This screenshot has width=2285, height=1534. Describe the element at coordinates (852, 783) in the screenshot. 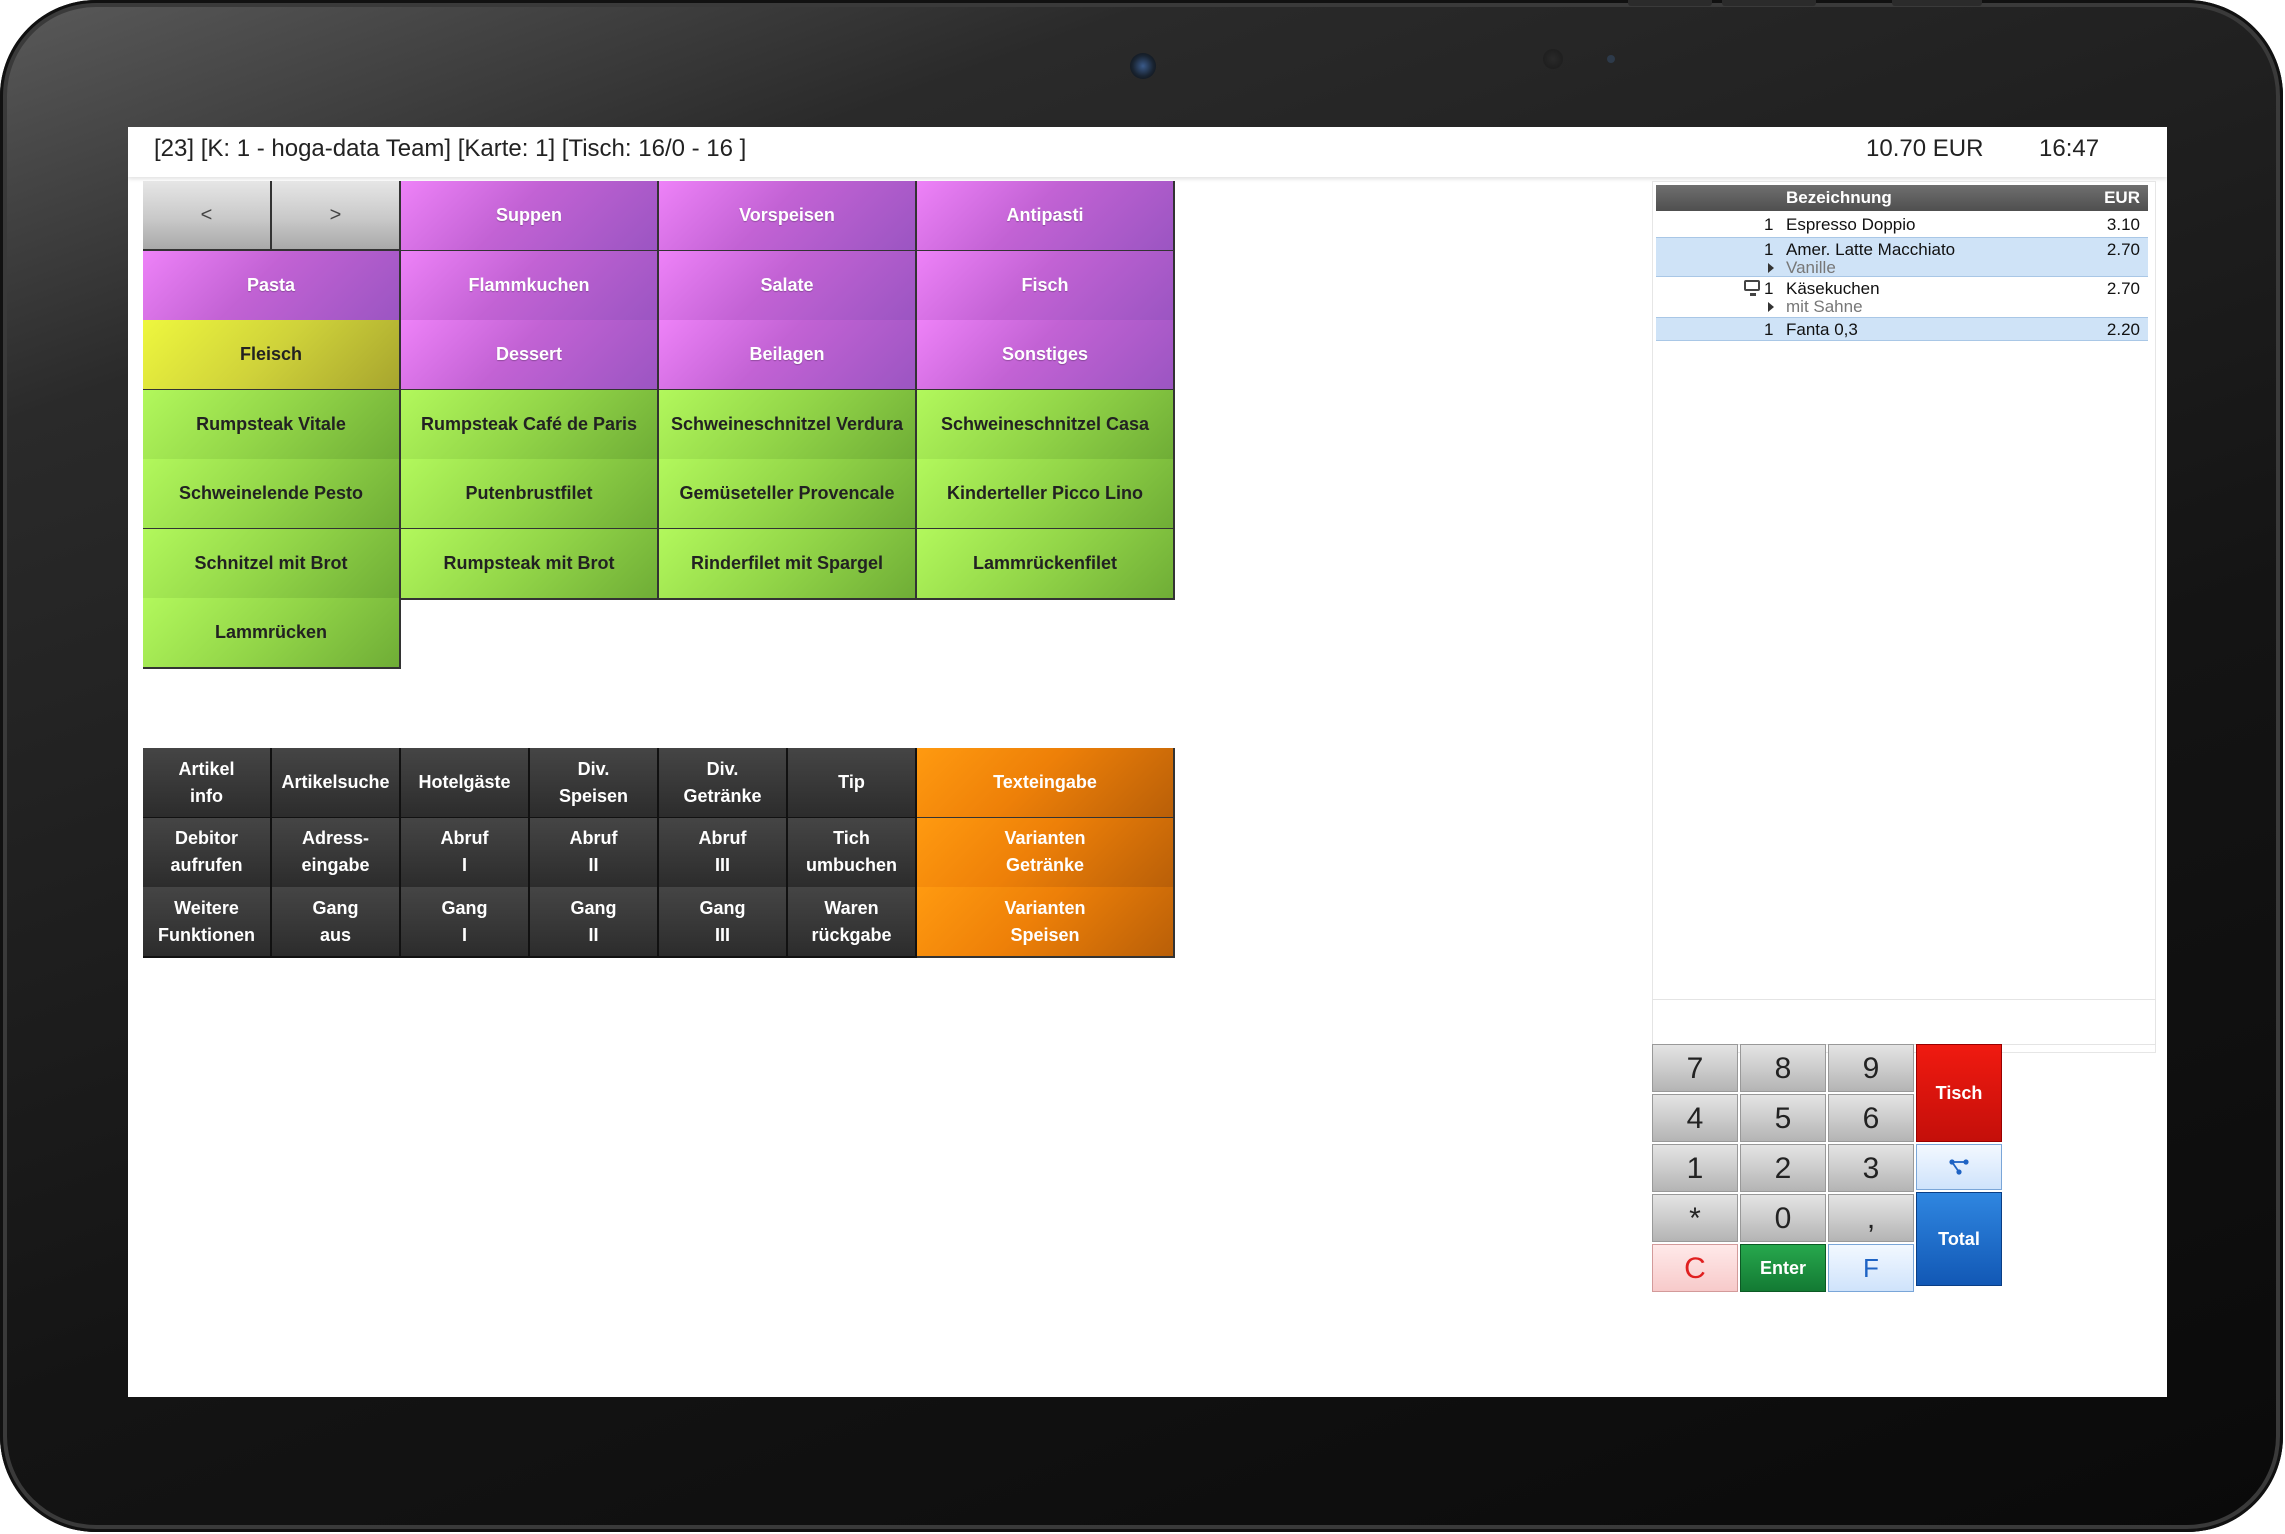

I see `function-tip-button: Tip` at that location.